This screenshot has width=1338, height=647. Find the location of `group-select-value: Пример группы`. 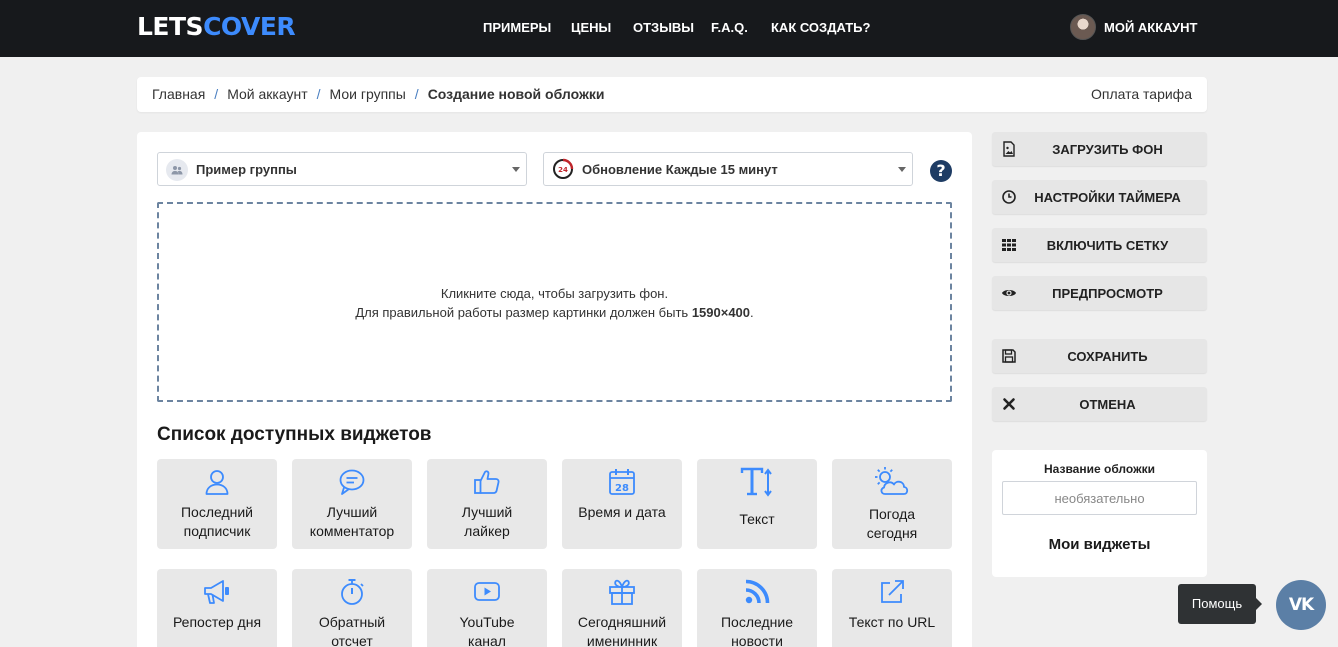

group-select-value: Пример группы is located at coordinates (246, 169).